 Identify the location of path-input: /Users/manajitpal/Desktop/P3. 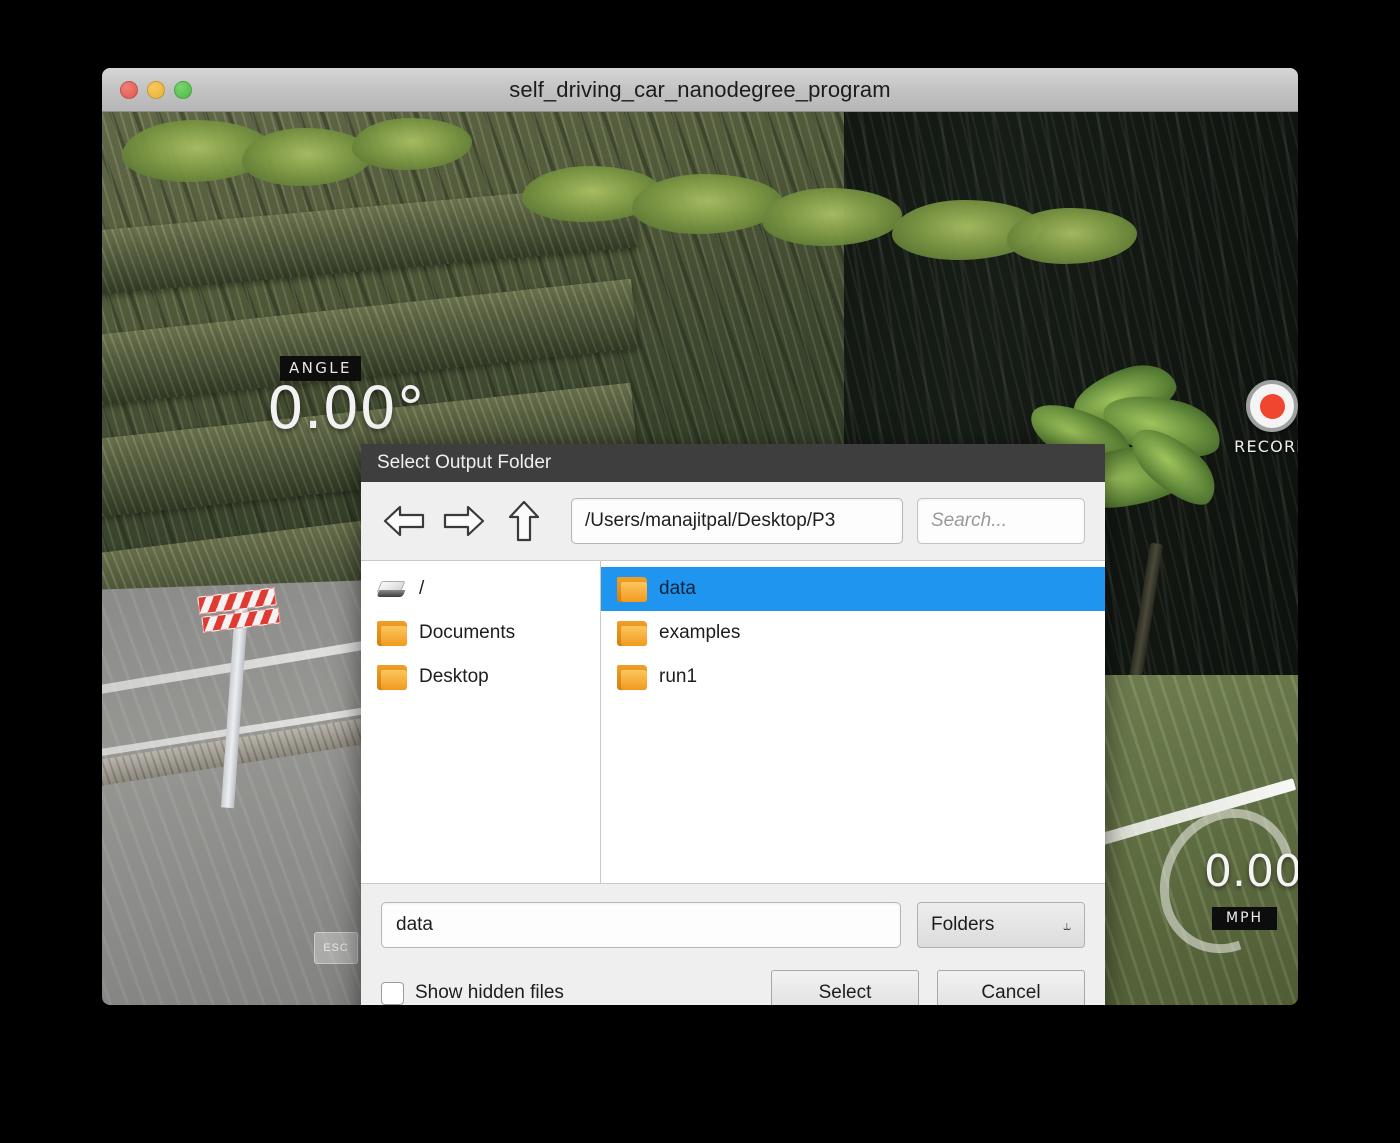
(737, 521).